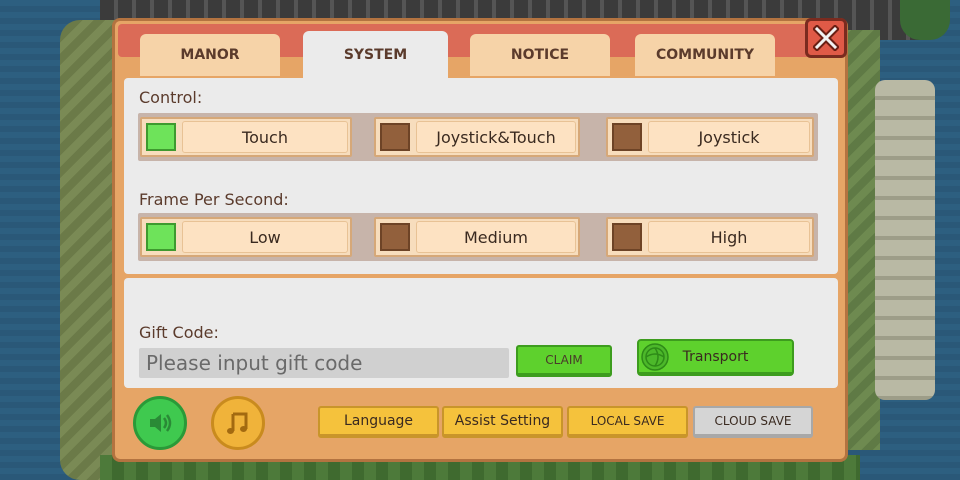 Image resolution: width=960 pixels, height=480 pixels. I want to click on tab-manor: MANOR, so click(210, 55).